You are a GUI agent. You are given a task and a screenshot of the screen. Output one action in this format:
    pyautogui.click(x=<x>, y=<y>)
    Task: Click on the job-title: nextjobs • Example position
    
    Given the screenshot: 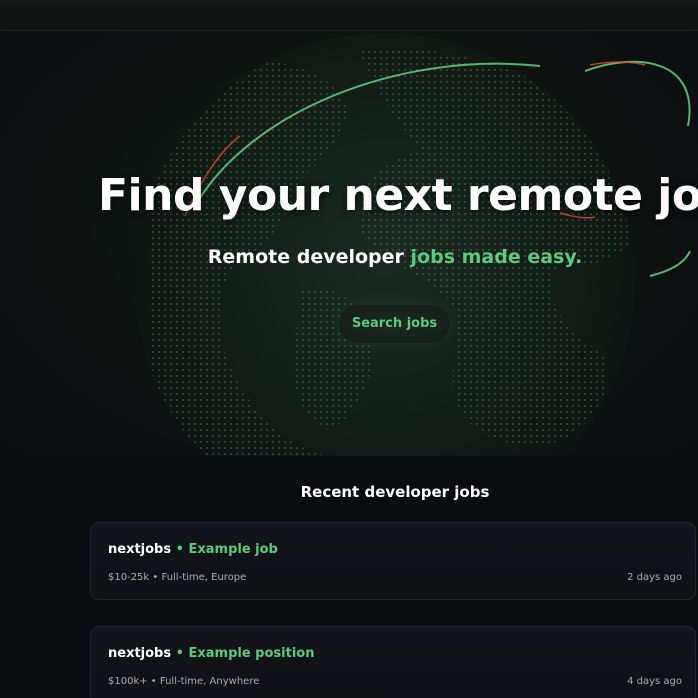 What is the action you would take?
    pyautogui.click(x=211, y=653)
    